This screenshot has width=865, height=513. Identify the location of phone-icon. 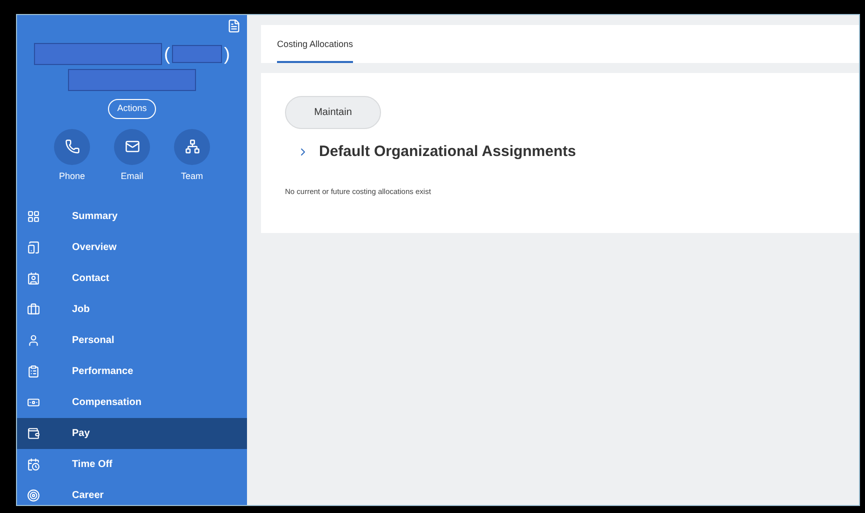
(72, 146).